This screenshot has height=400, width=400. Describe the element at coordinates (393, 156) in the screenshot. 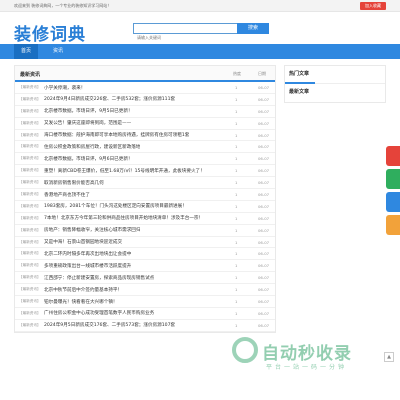

I see `weibo-share-icon` at that location.